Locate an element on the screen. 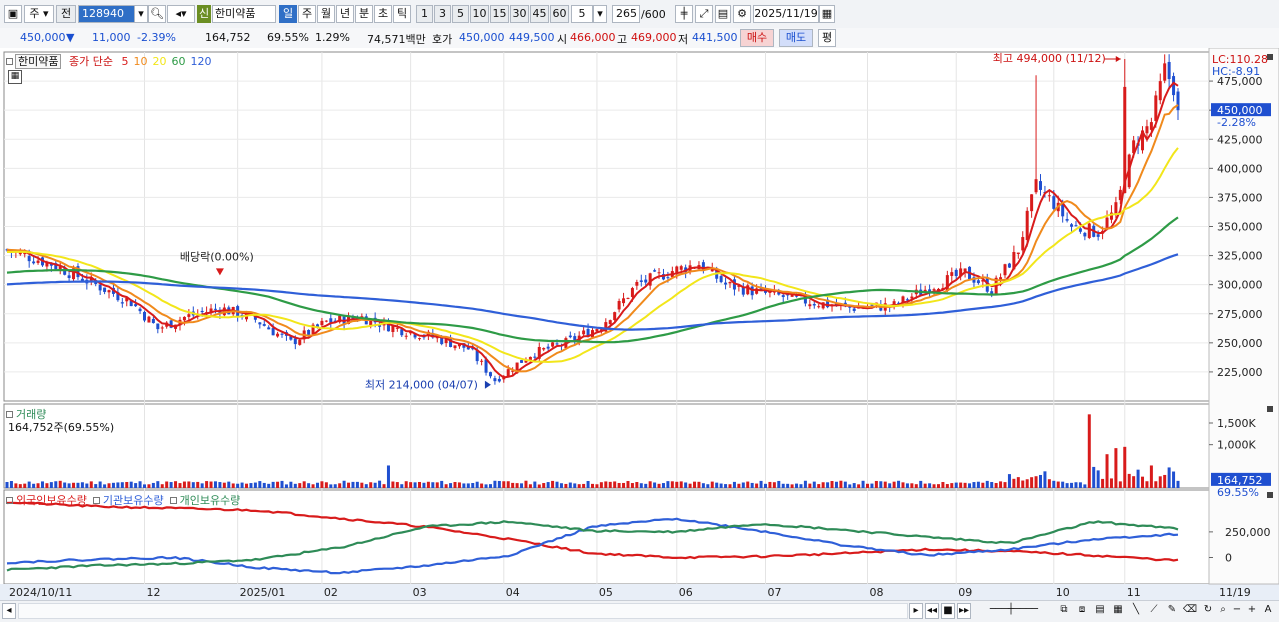 The width and height of the screenshot is (1279, 622). buy-button: 매수 is located at coordinates (757, 38).